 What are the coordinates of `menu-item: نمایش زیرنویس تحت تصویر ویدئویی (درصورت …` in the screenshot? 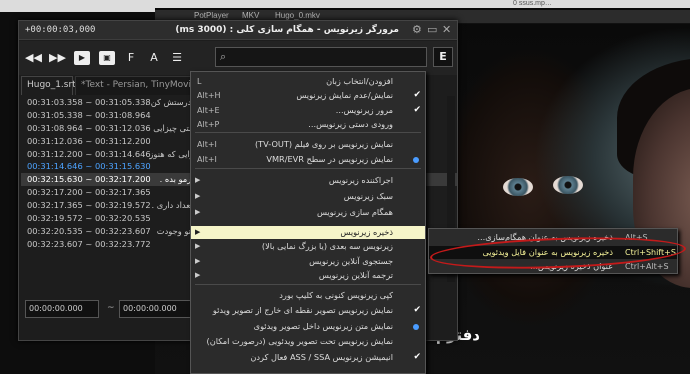 It's located at (308, 341).